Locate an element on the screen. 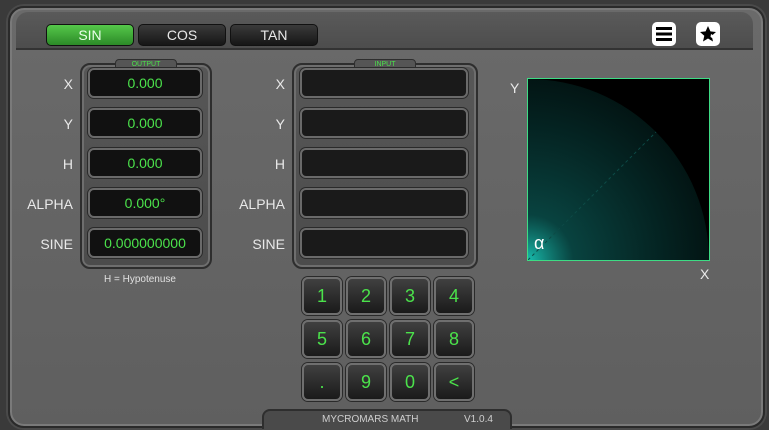 This screenshot has height=430, width=769. output-label-sine: SINE is located at coordinates (56, 244).